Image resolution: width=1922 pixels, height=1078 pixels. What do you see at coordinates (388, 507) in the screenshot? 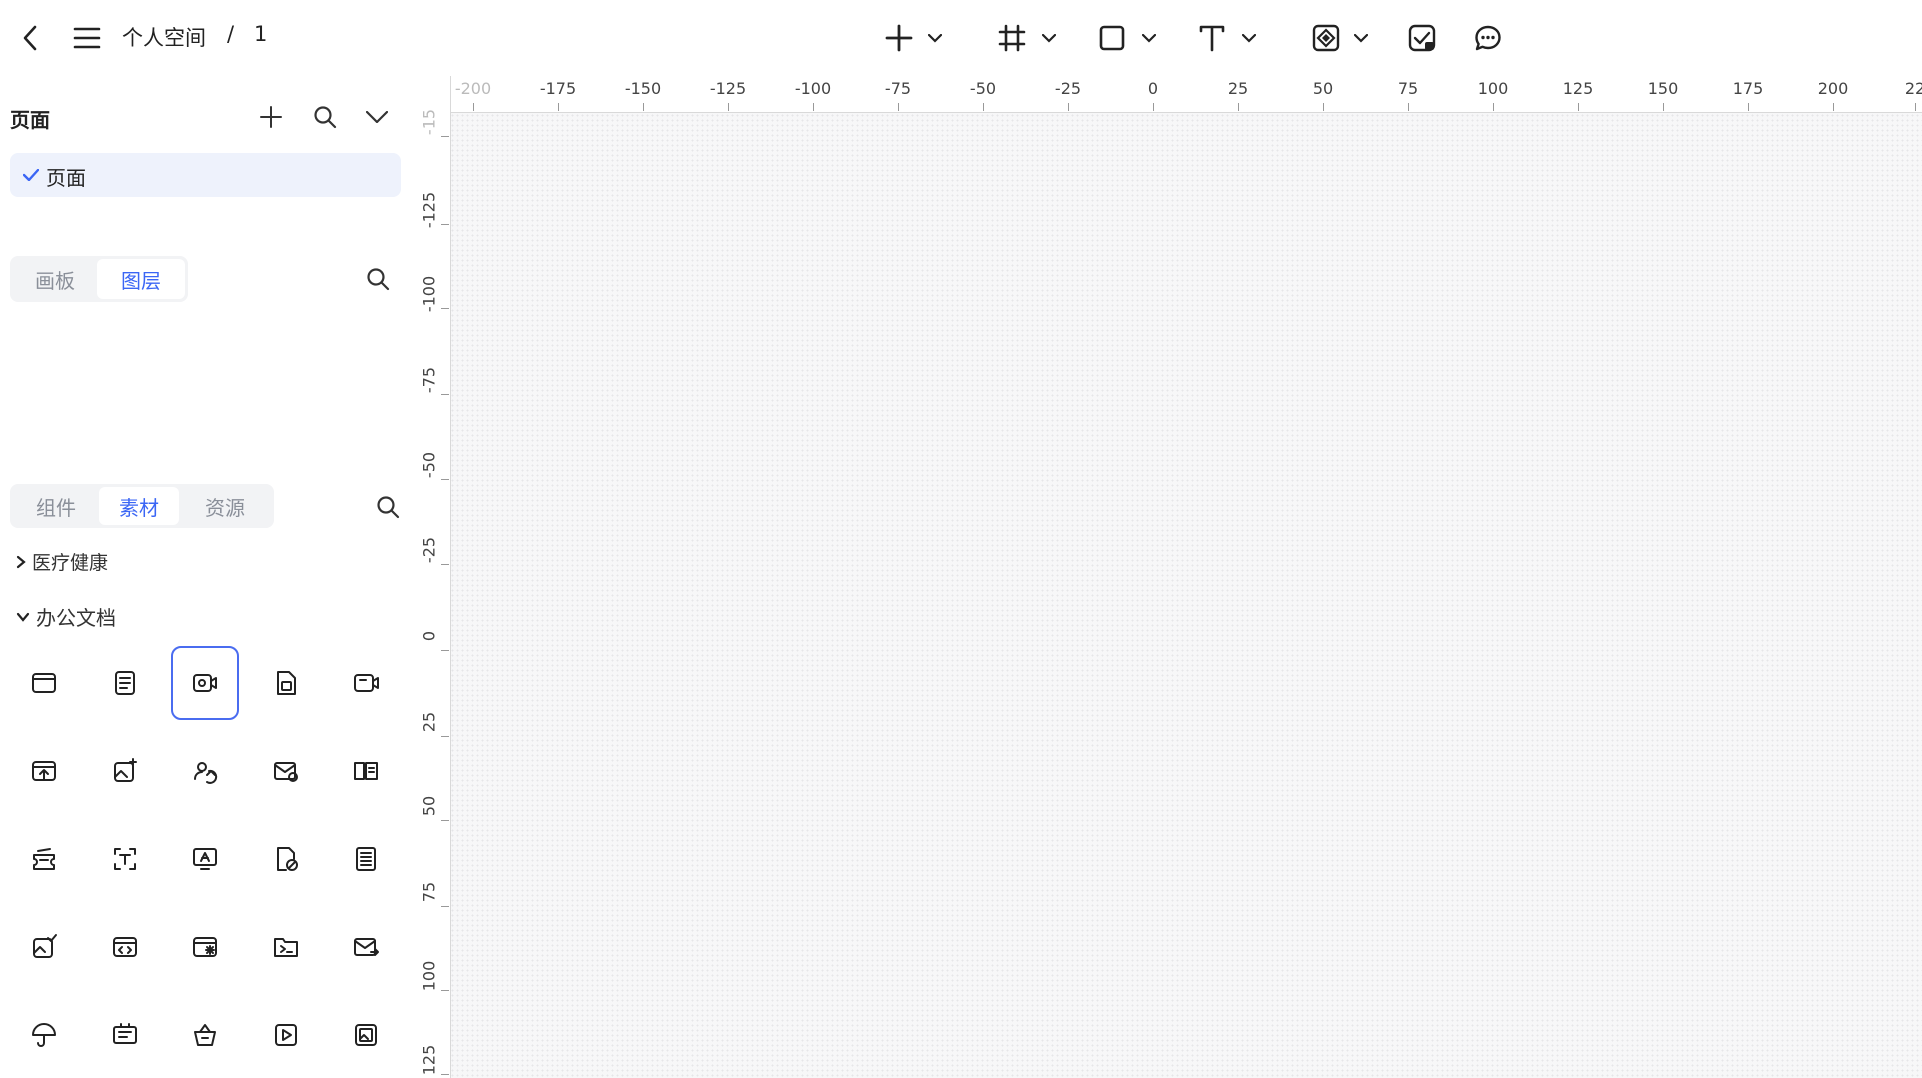
I see `search-assets-icon` at bounding box center [388, 507].